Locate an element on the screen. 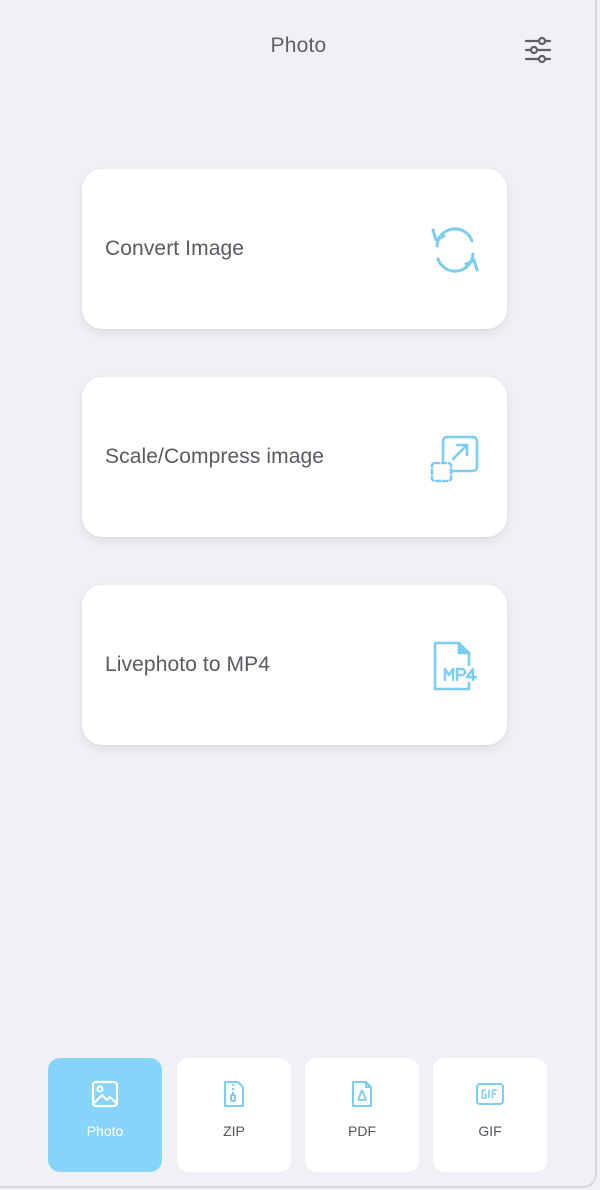 The height and width of the screenshot is (1190, 600). zip-file-icon is located at coordinates (234, 1094).